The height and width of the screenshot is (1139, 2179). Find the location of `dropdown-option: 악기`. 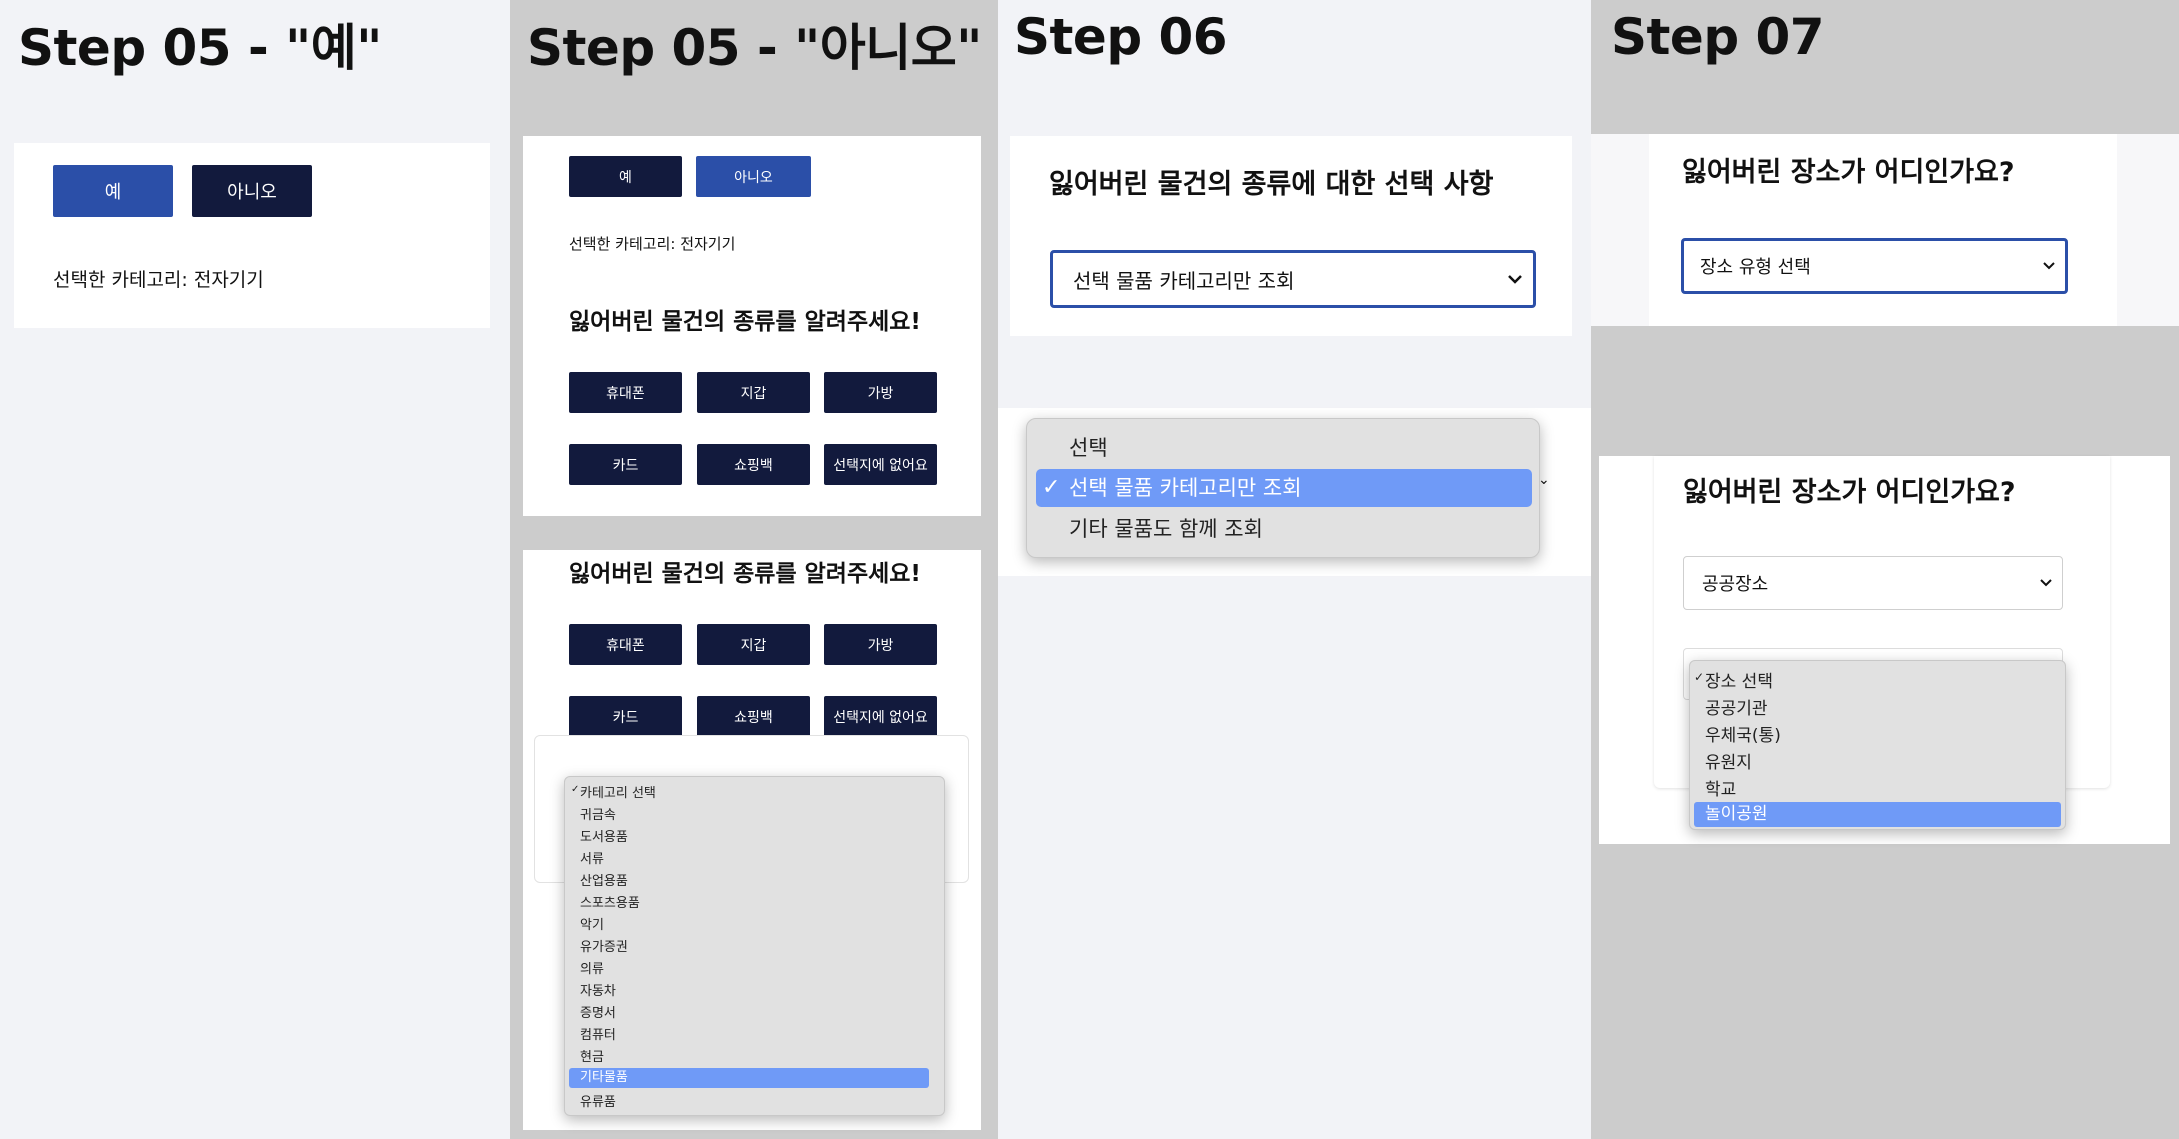

dropdown-option: 악기 is located at coordinates (592, 923).